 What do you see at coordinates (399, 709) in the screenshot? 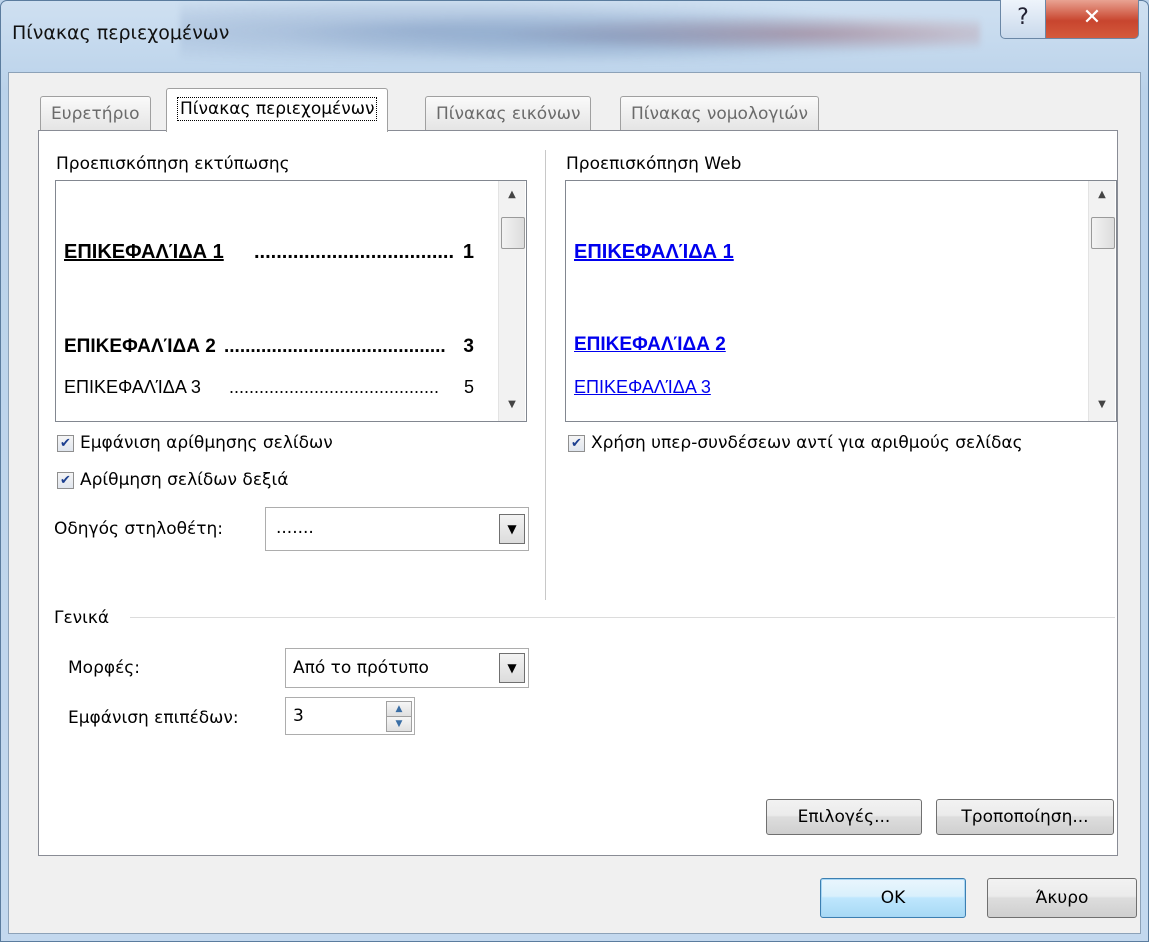
I see `spin-up-icon: ▲` at bounding box center [399, 709].